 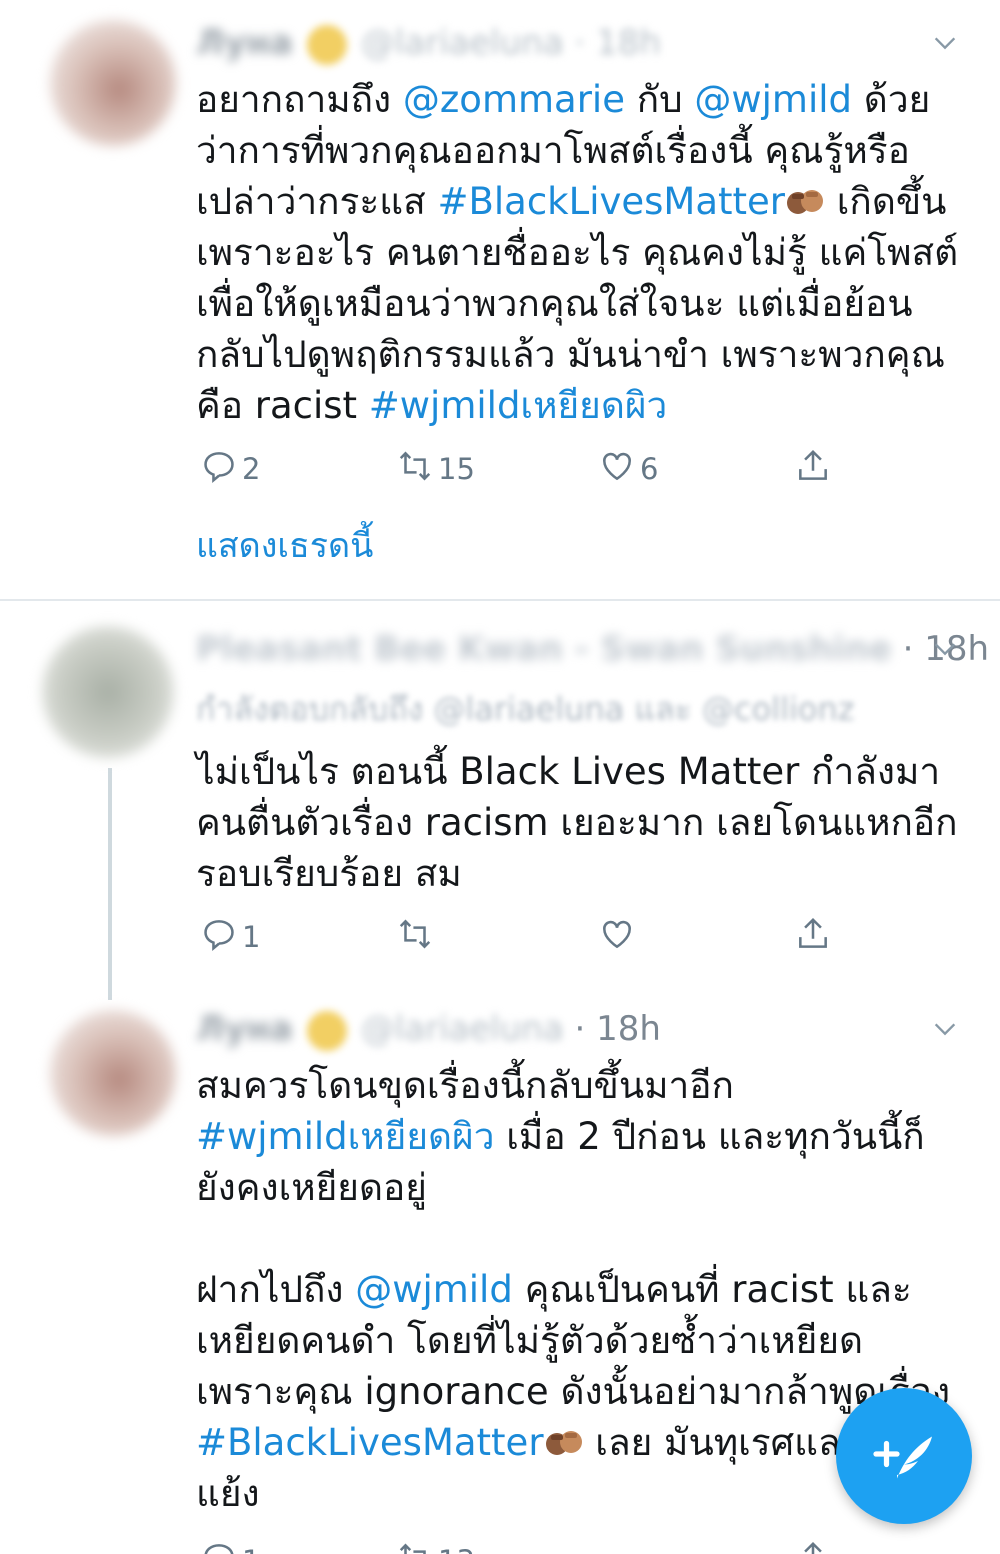 I want to click on like-count: 6, so click(x=649, y=469).